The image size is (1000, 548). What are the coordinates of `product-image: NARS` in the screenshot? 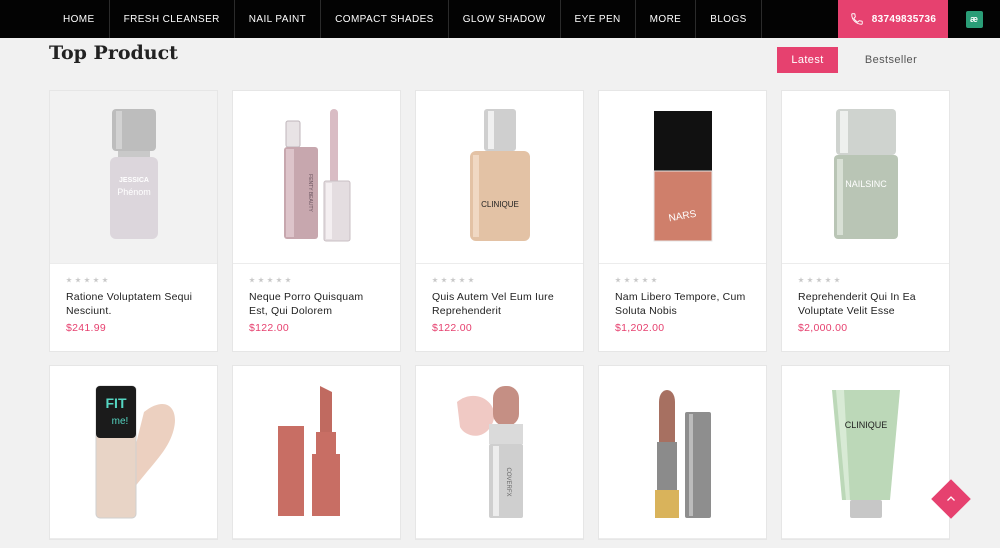 It's located at (682, 177).